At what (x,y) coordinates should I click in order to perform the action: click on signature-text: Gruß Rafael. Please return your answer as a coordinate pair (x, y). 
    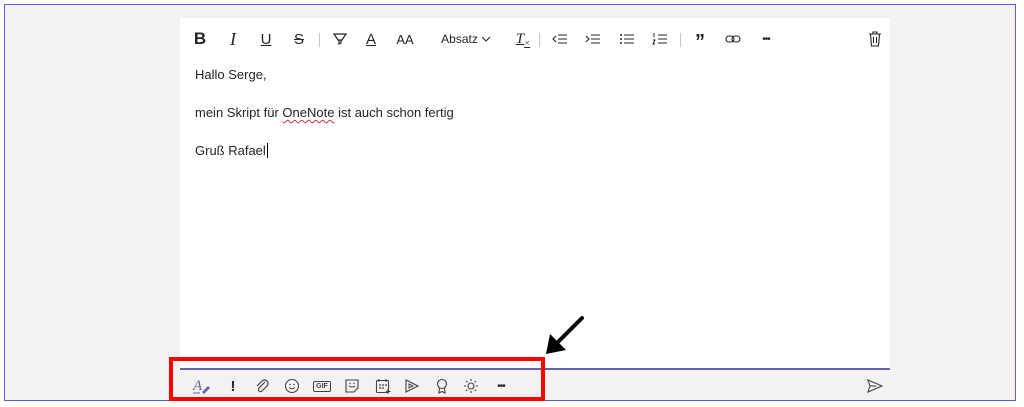
    Looking at the image, I should click on (230, 150).